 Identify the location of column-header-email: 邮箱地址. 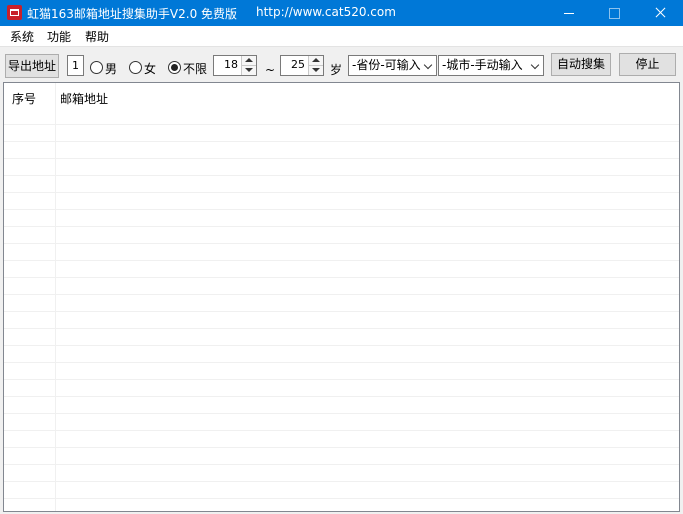
(84, 98).